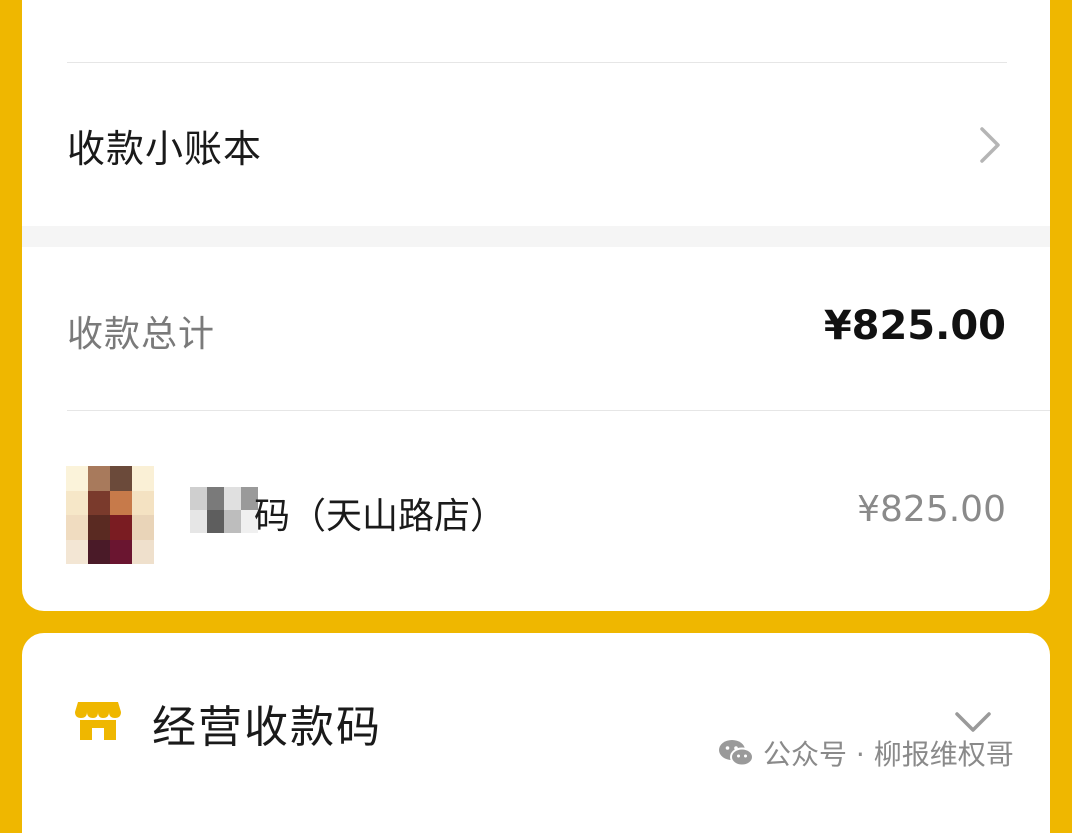 The image size is (1072, 833). Describe the element at coordinates (914, 326) in the screenshot. I see `total-value: ¥825.00` at that location.